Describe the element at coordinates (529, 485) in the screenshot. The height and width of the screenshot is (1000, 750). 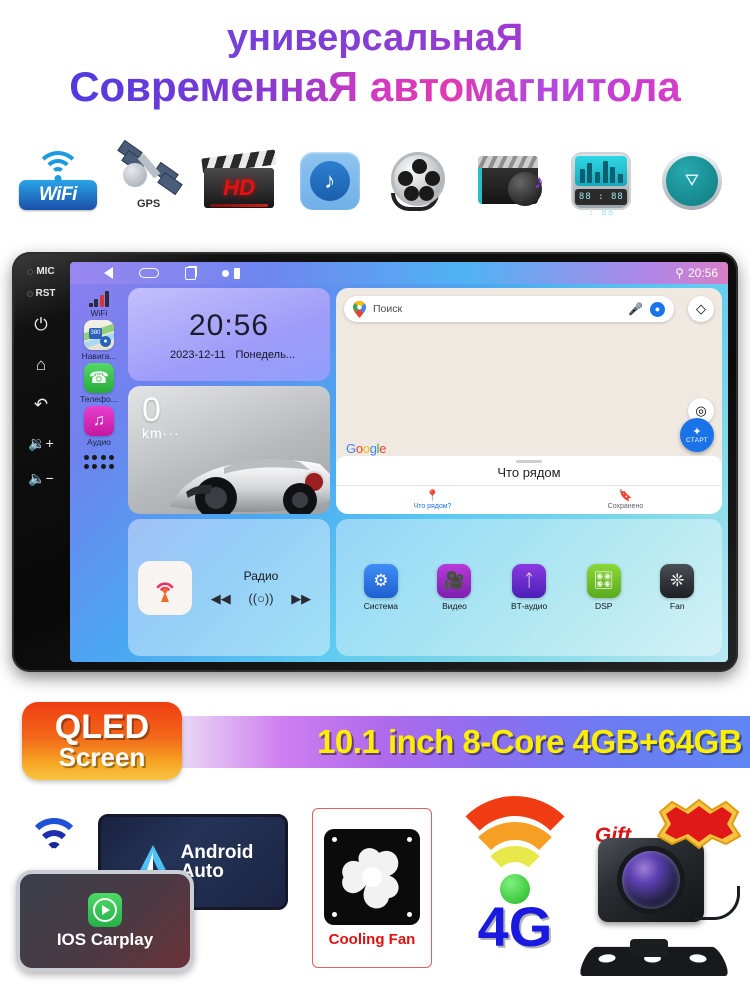
I see `nearby-sheet: Что рядом 📍 Что рядом? 🔖 Сохранено` at that location.